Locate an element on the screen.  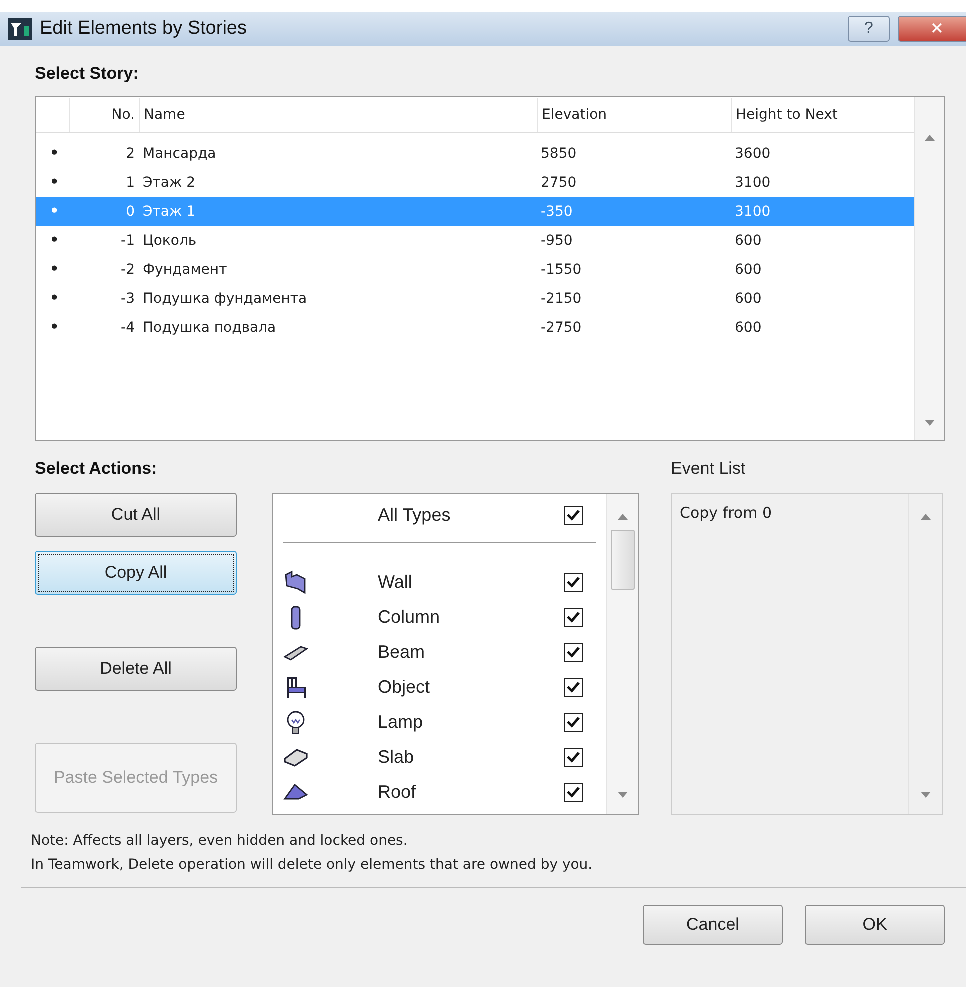
list-item-label: Object is located at coordinates (405, 687).